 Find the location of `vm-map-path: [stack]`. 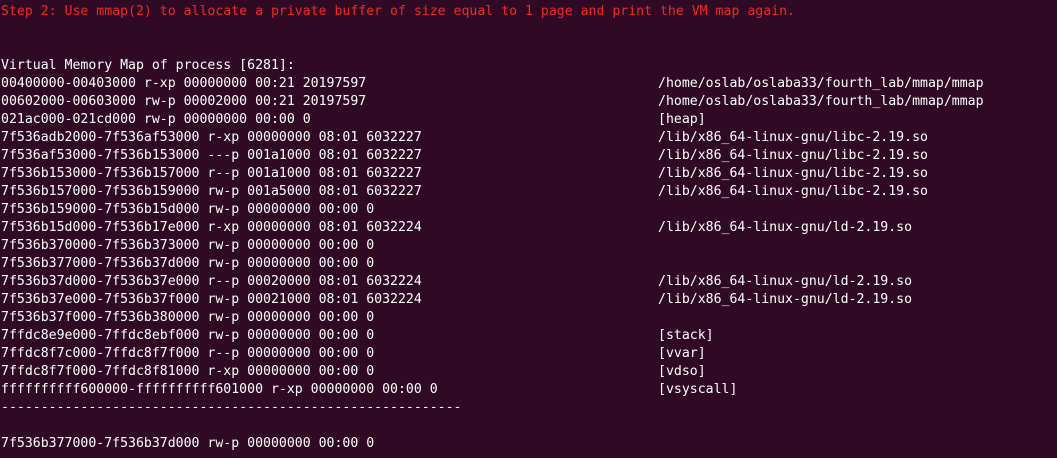

vm-map-path: [stack] is located at coordinates (686, 335).